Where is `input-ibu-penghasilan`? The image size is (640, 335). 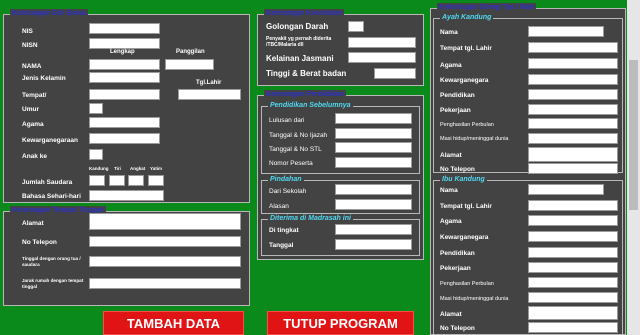 input-ibu-penghasilan is located at coordinates (573, 282).